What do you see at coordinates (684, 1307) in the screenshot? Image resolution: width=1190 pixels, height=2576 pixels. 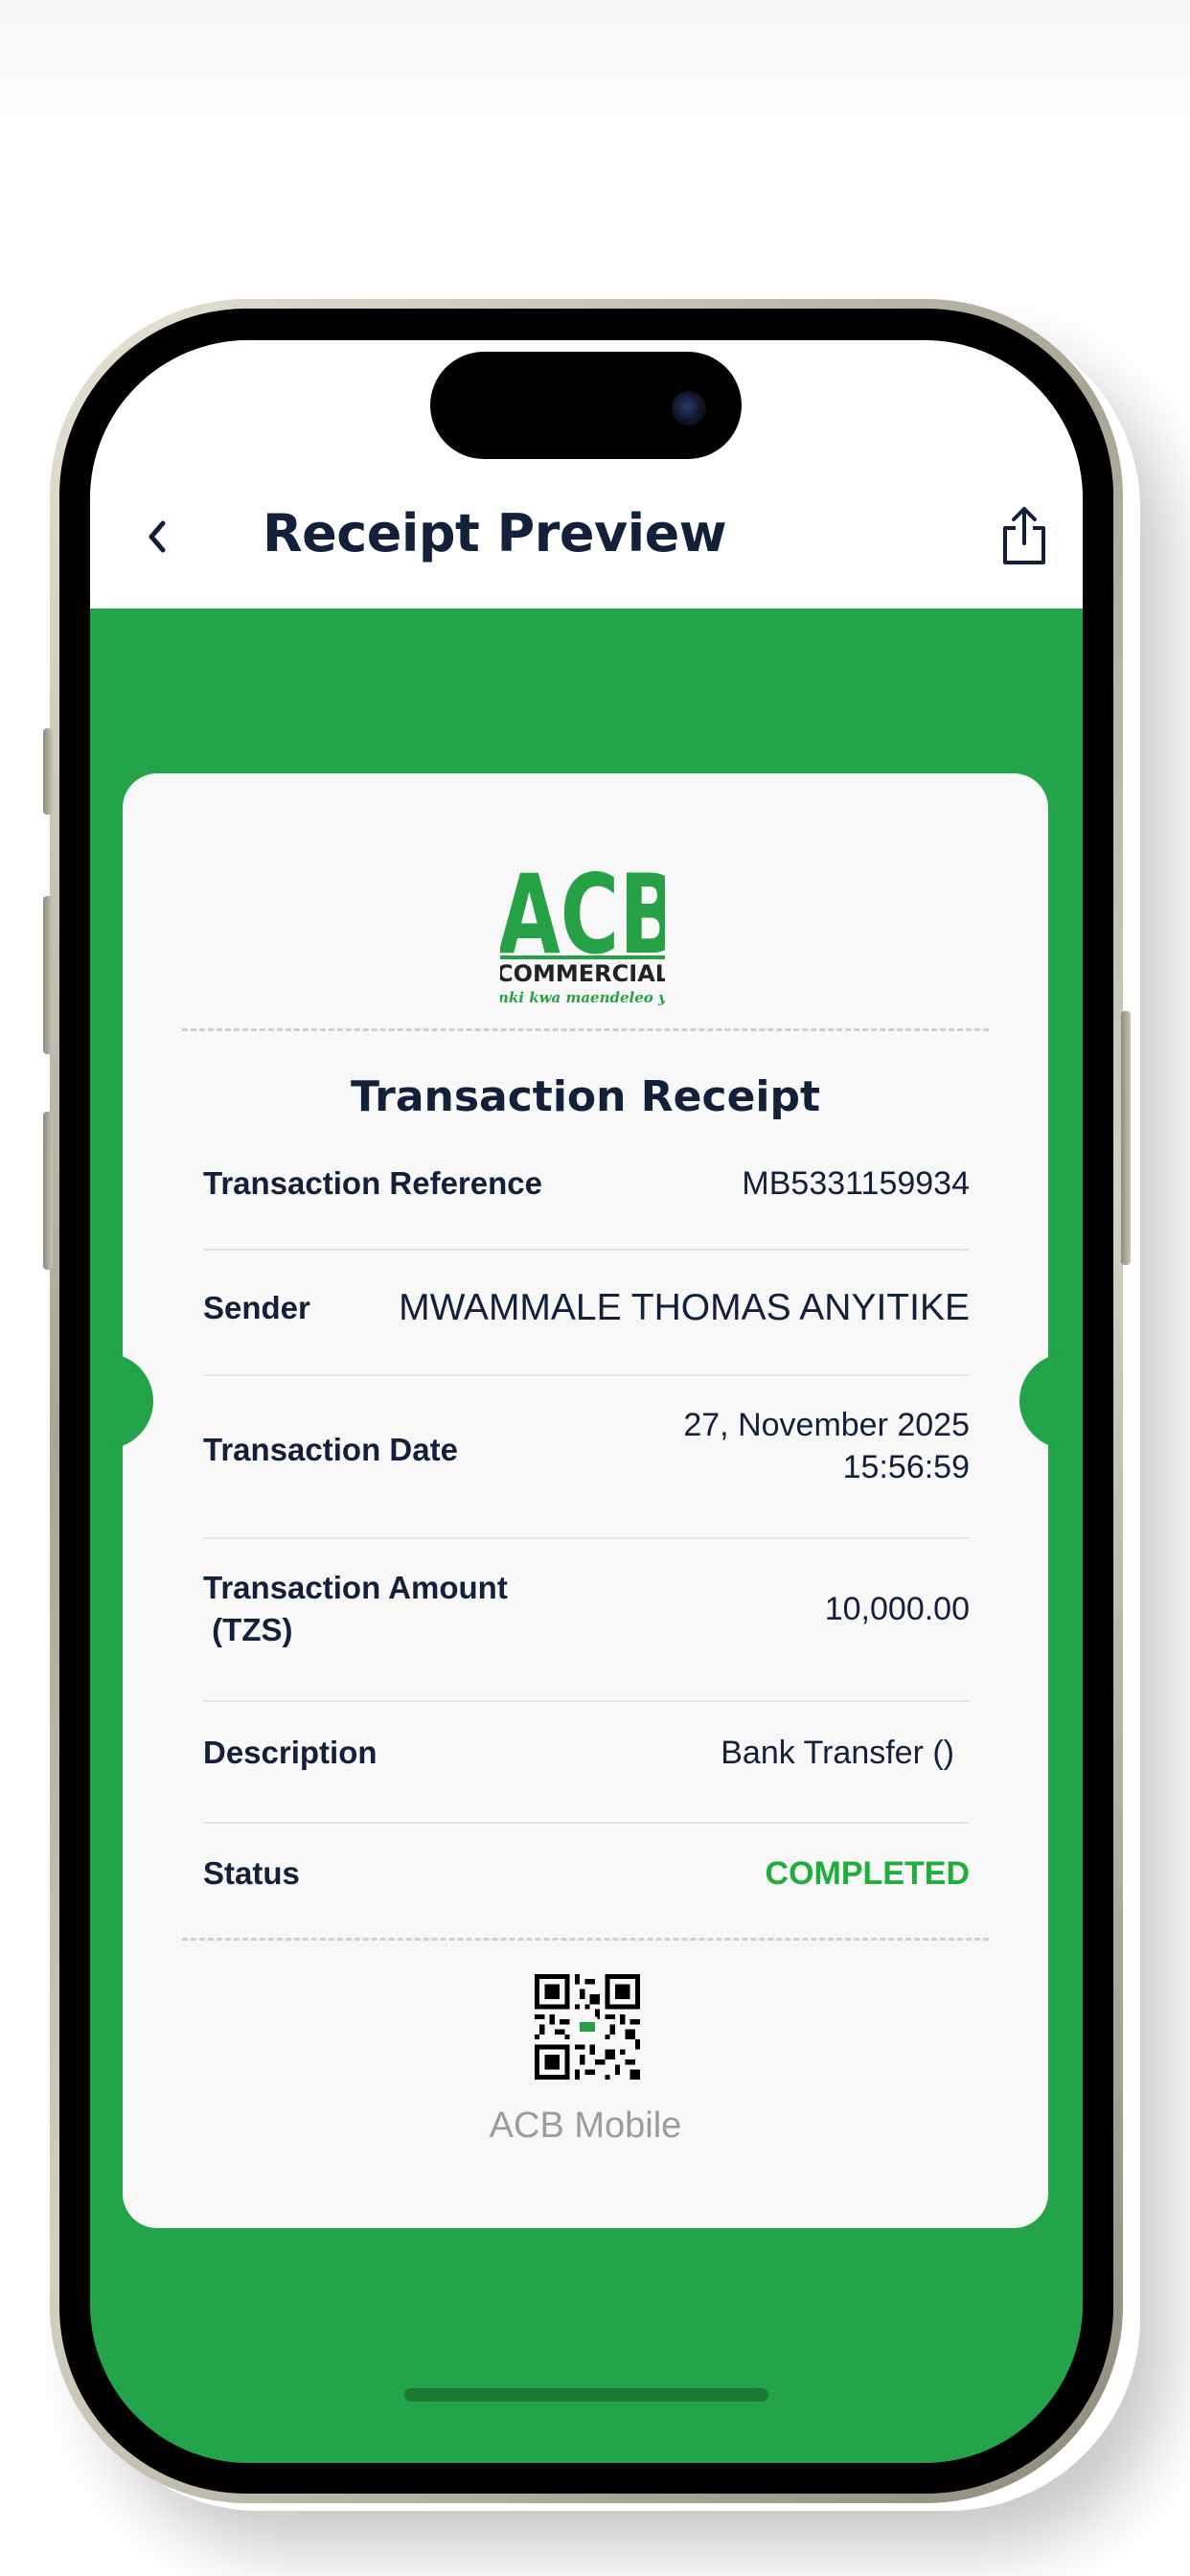 I see `row-value: MWAMMALE THOMAS ANYITIKE` at bounding box center [684, 1307].